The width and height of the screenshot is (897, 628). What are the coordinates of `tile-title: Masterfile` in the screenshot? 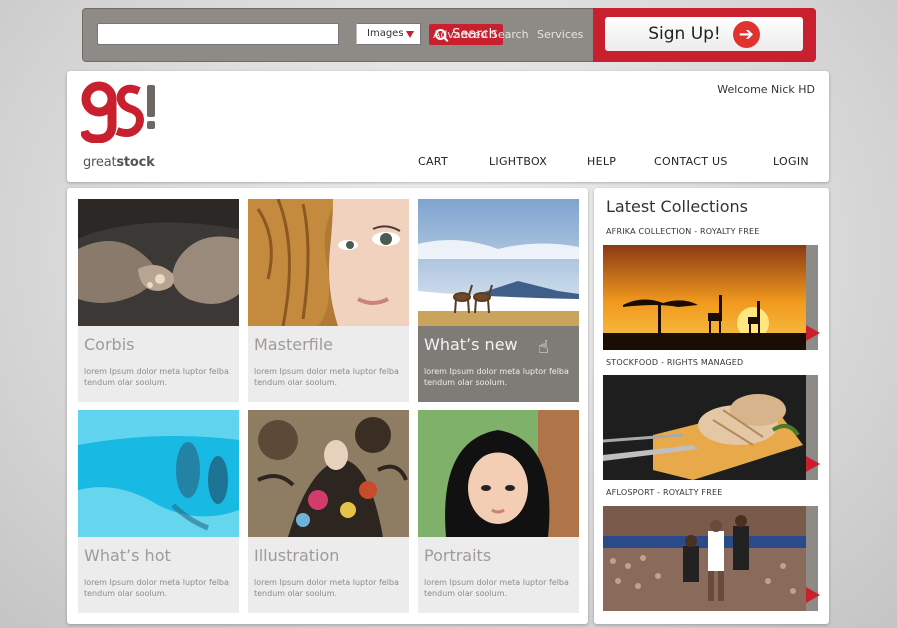 It's located at (294, 344).